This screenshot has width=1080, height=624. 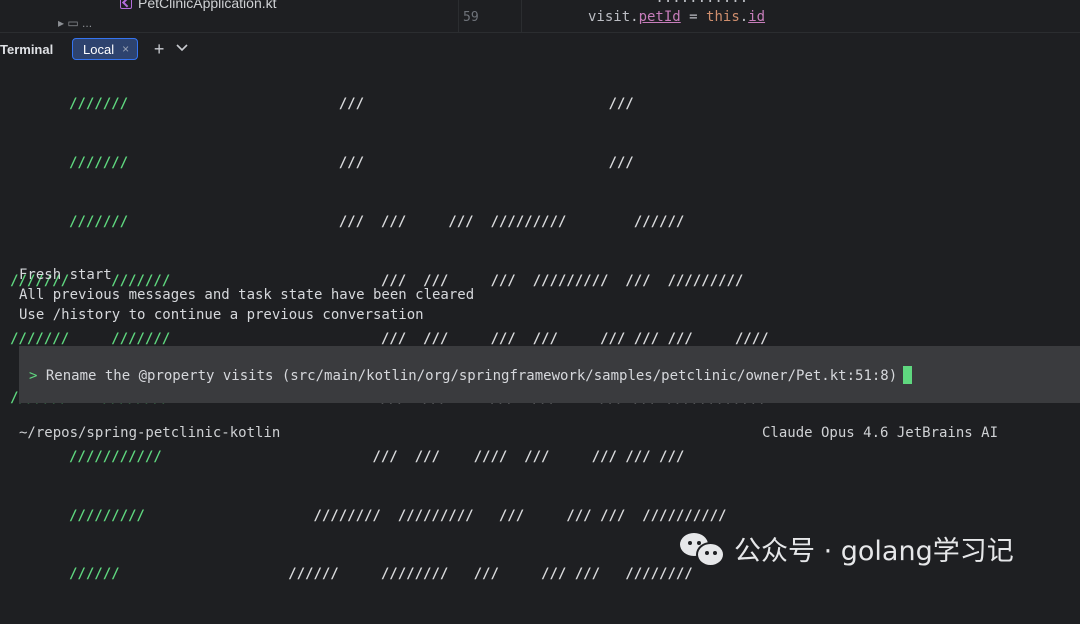 I want to click on working-directory: ~/repos/spring-petclinic-kotlin, so click(x=150, y=433).